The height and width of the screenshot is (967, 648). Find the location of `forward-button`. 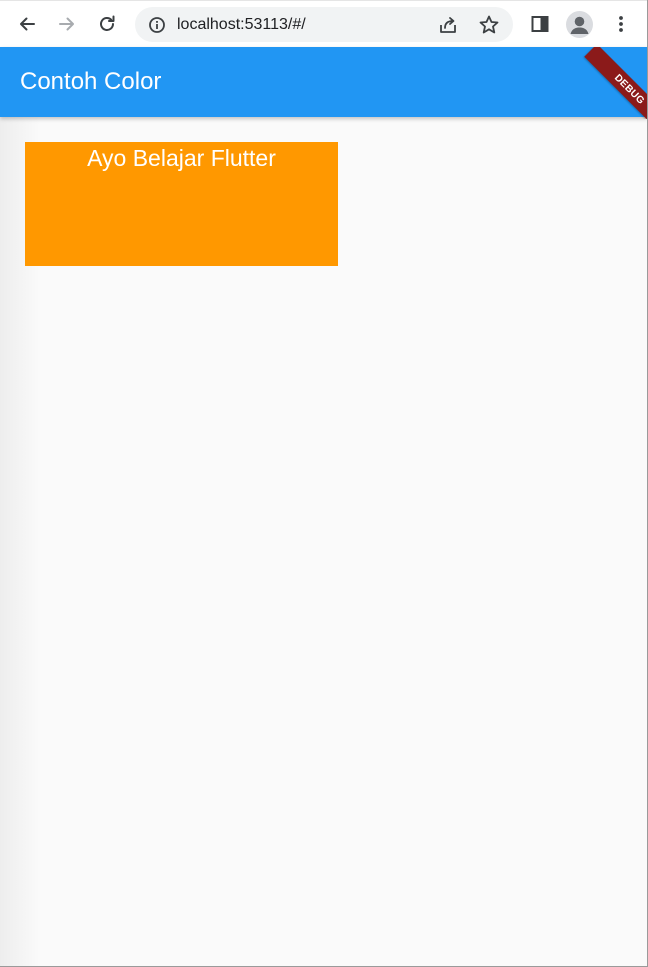

forward-button is located at coordinates (67, 24).